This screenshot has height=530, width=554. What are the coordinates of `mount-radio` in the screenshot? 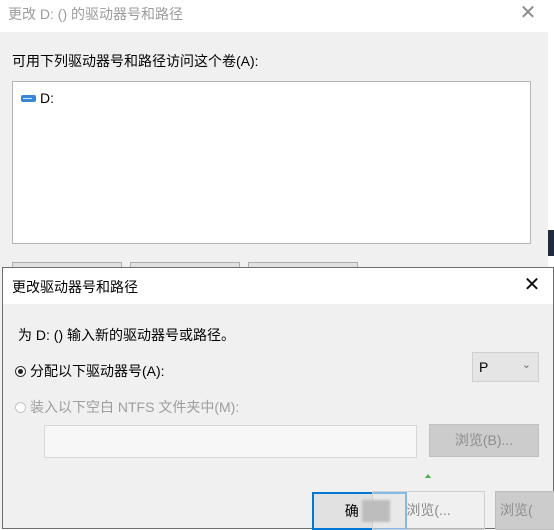 It's located at (20, 407).